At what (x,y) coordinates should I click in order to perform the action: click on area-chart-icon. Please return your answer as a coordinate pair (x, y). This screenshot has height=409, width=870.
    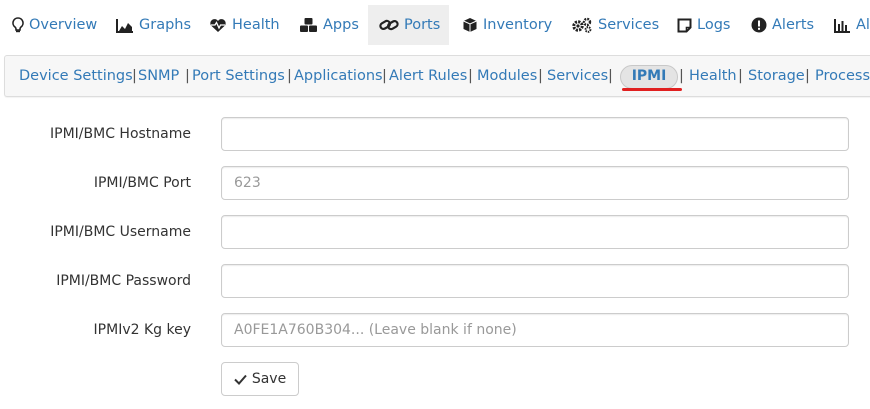
    Looking at the image, I should click on (125, 25).